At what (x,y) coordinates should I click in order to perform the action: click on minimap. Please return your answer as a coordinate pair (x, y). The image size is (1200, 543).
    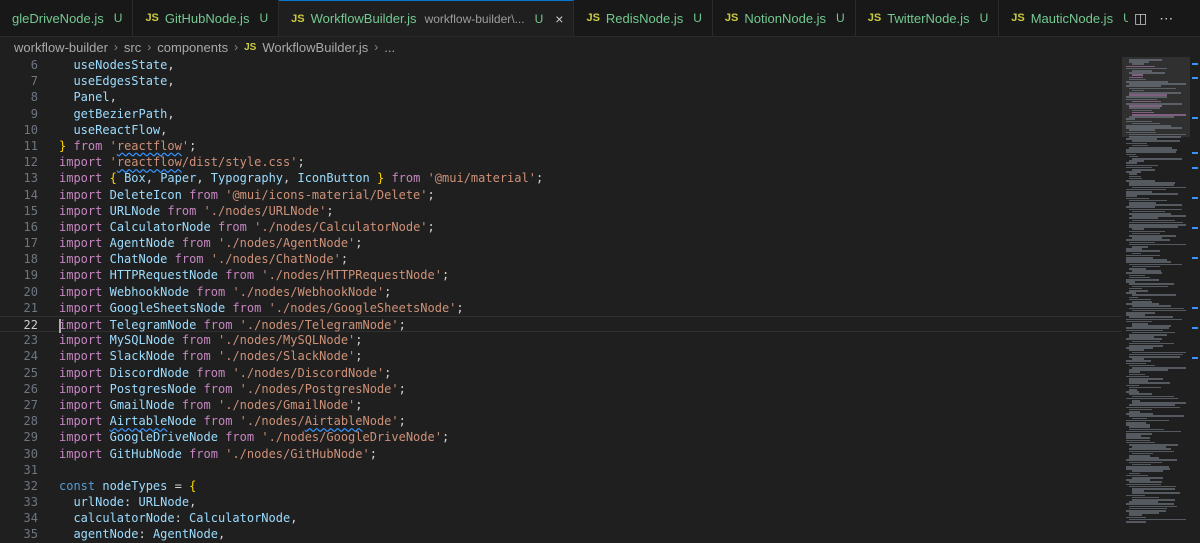
    Looking at the image, I should click on (1156, 292).